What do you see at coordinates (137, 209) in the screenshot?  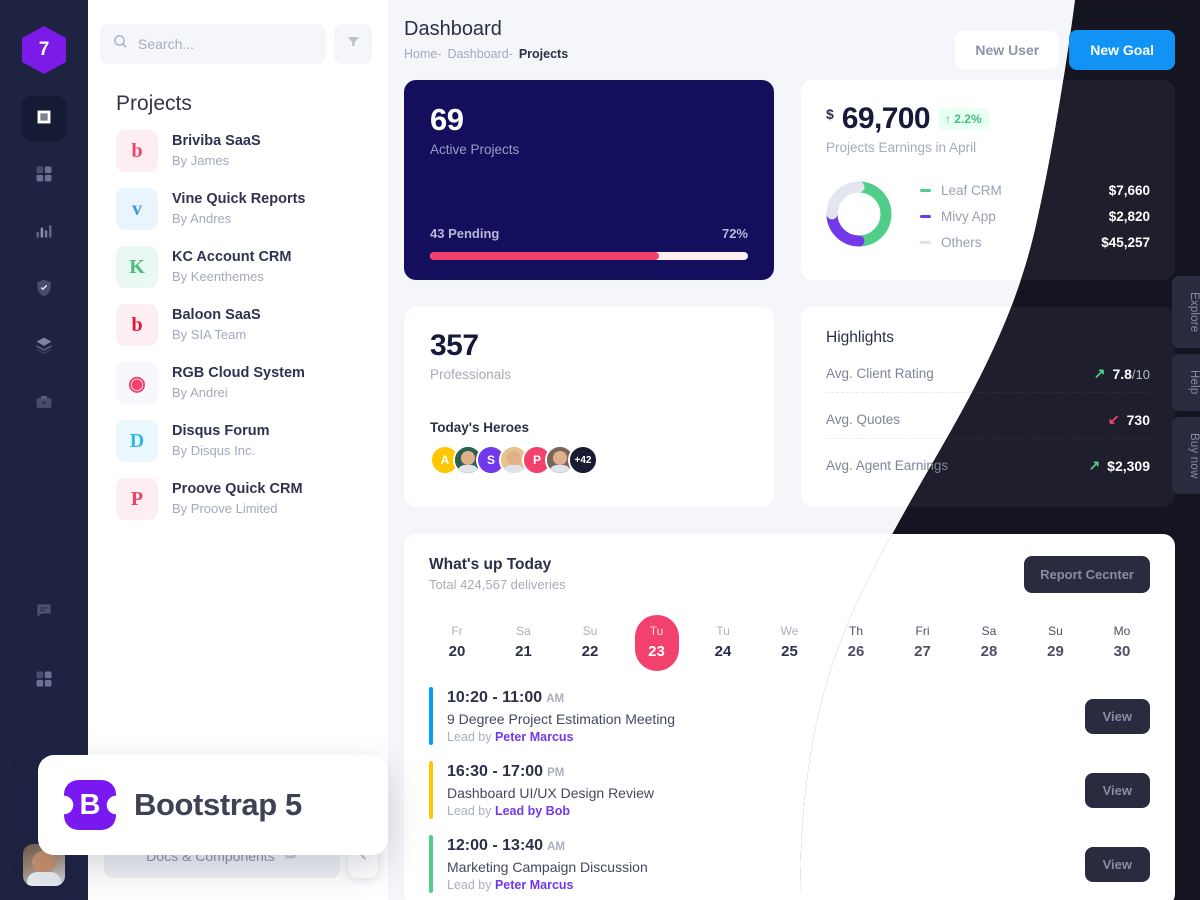 I see `project-logo-icon: v` at bounding box center [137, 209].